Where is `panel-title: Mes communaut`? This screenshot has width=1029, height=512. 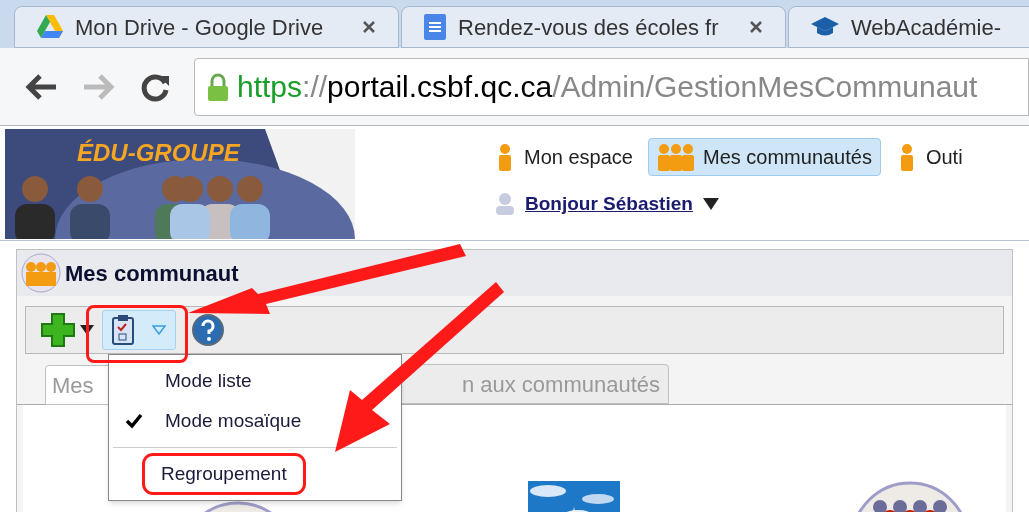 panel-title: Mes communaut is located at coordinates (152, 273).